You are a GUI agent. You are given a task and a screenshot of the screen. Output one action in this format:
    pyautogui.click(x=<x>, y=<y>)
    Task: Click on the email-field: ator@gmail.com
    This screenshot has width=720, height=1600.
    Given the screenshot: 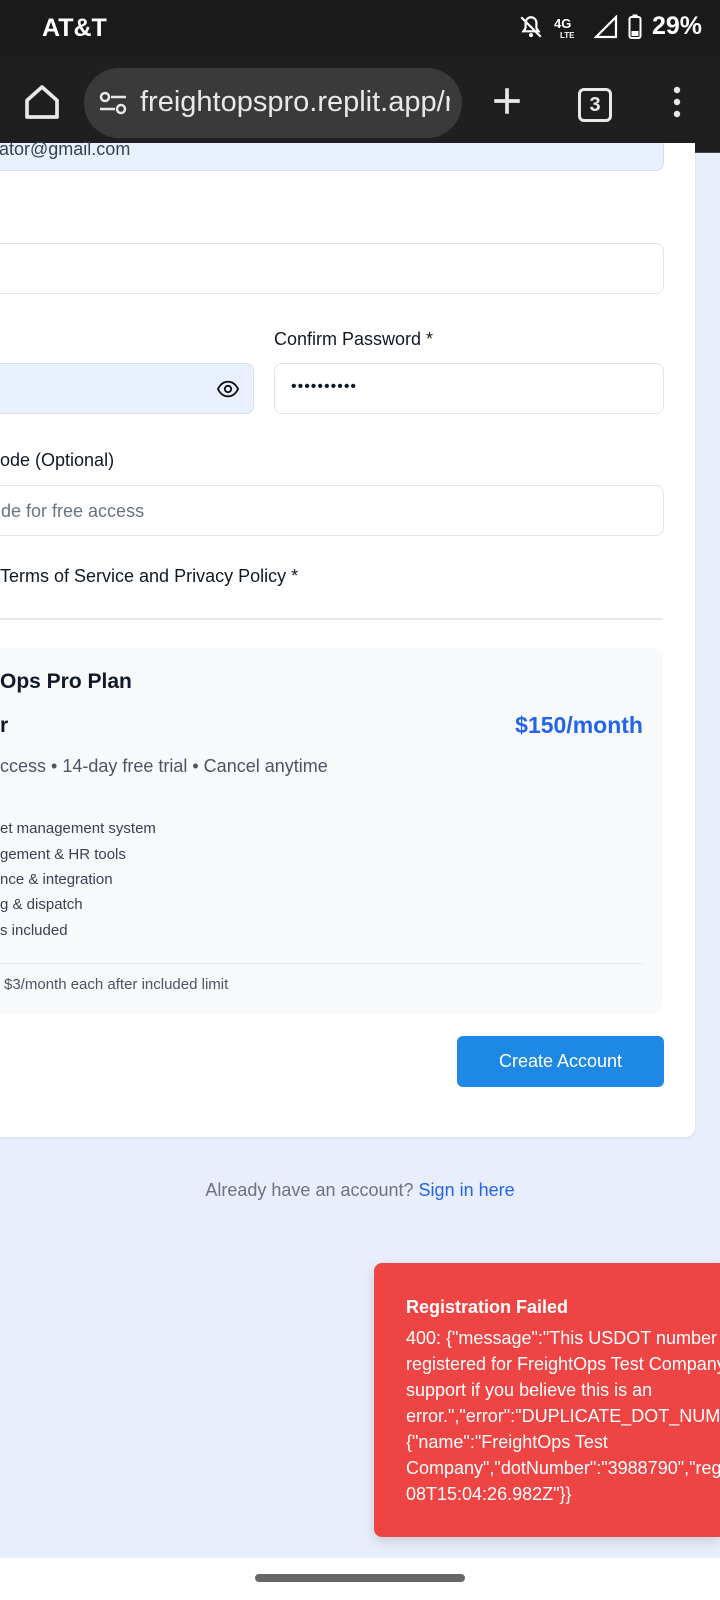 What is the action you would take?
    pyautogui.click(x=332, y=155)
    